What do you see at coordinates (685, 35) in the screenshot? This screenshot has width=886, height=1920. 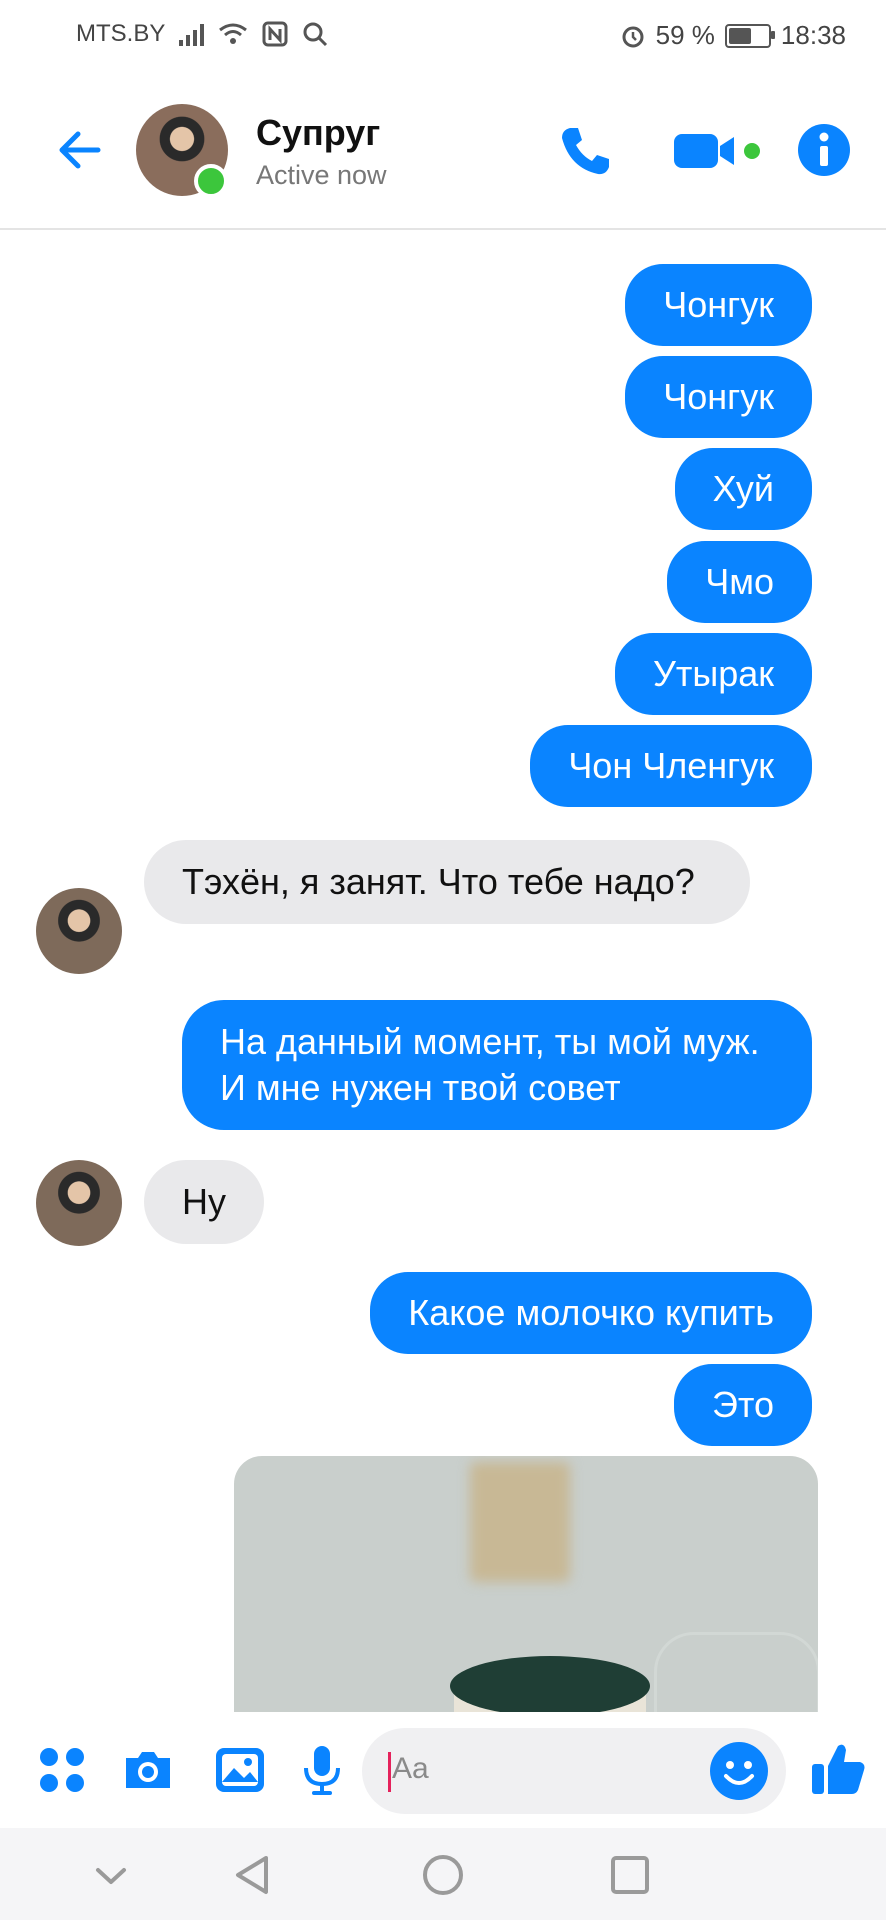 I see `battery-percent: 59 %` at bounding box center [685, 35].